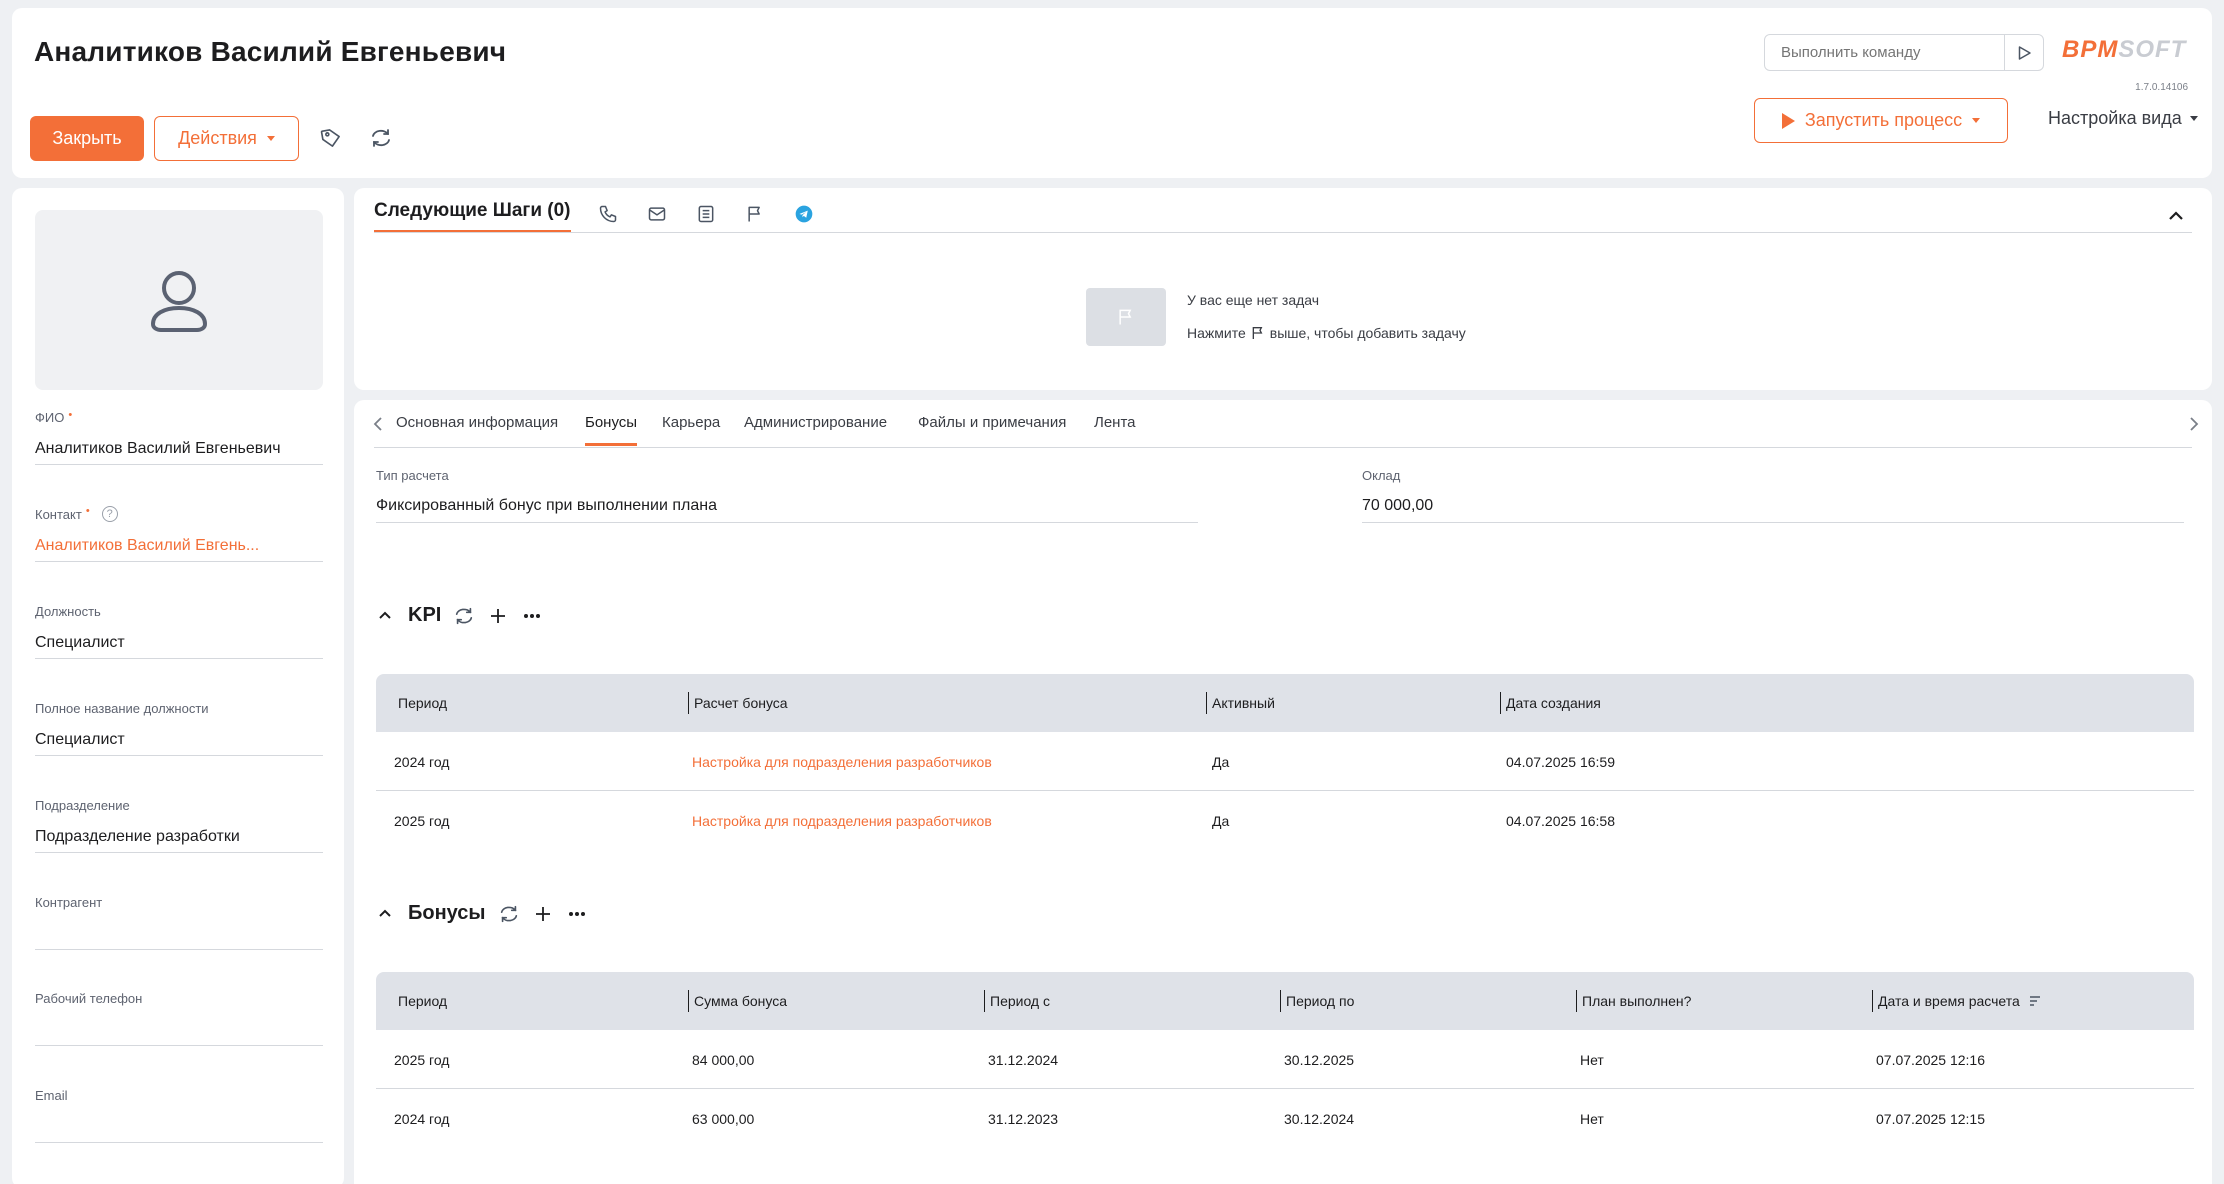 Image resolution: width=2224 pixels, height=1184 pixels. I want to click on cell-period: 2025 год, so click(422, 1059).